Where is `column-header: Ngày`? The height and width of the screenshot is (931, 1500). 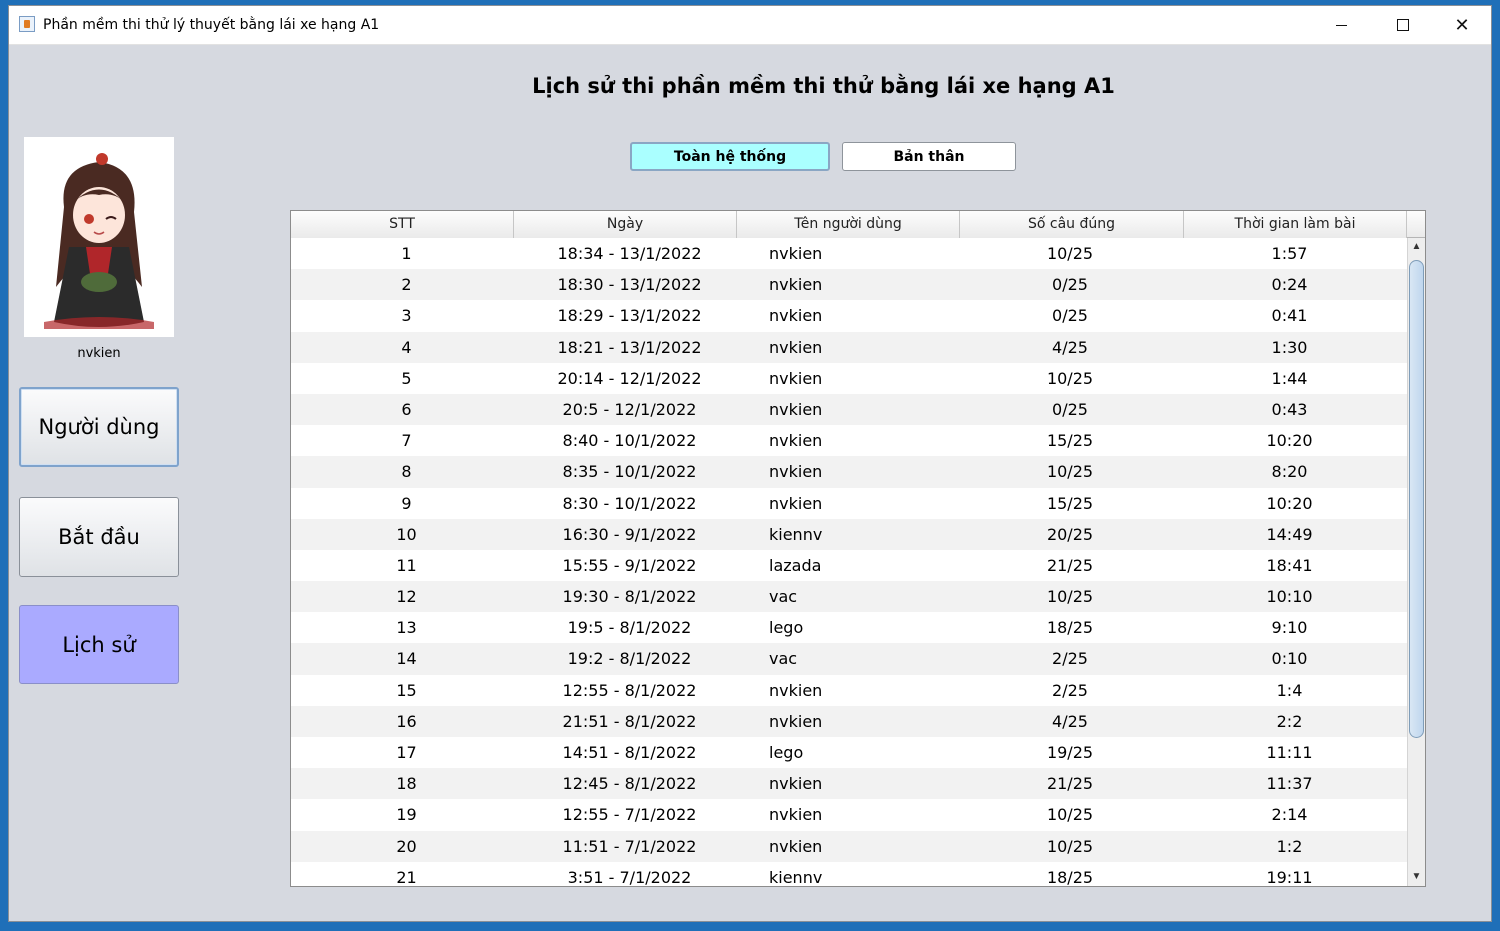 column-header: Ngày is located at coordinates (625, 224).